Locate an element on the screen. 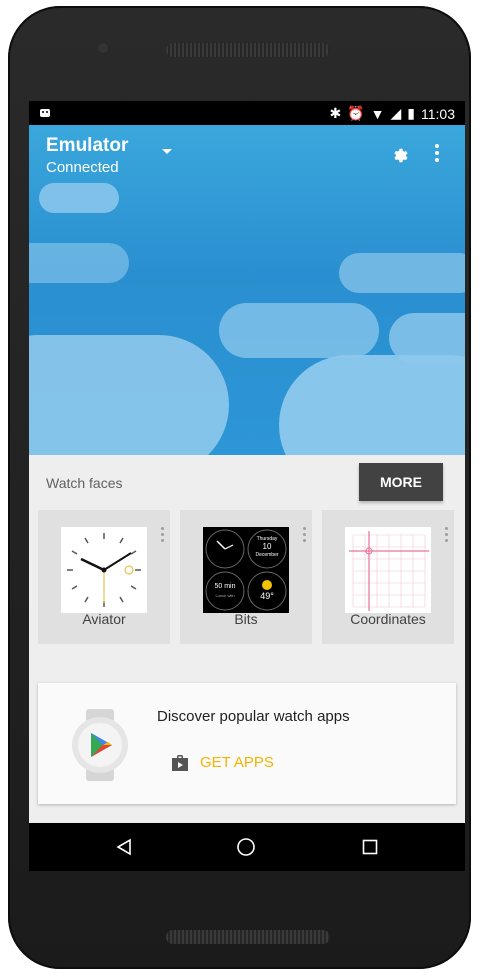 The height and width of the screenshot is (975, 479). discover-apps-card: Discover popular watch apps GET APPS is located at coordinates (247, 743).